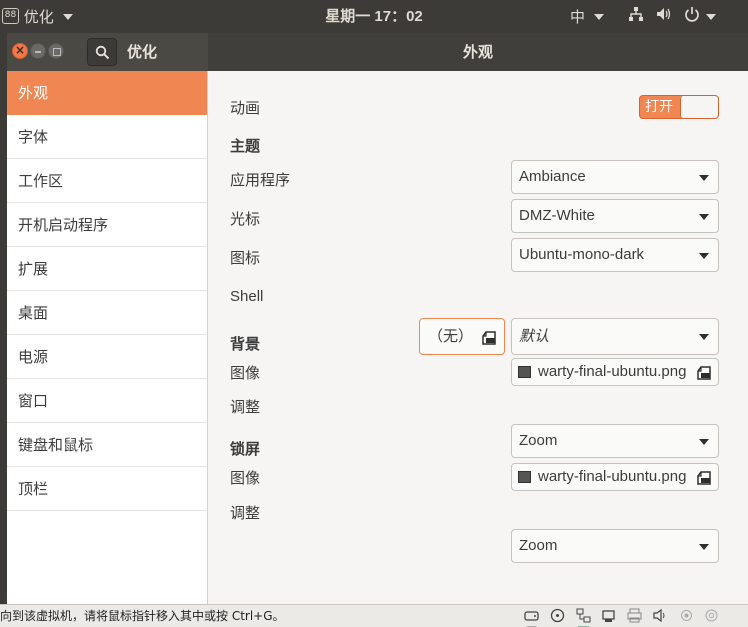 The height and width of the screenshot is (627, 748). What do you see at coordinates (107, 225) in the screenshot?
I see `sidebar-item-startup-apps: 开机启动程序` at bounding box center [107, 225].